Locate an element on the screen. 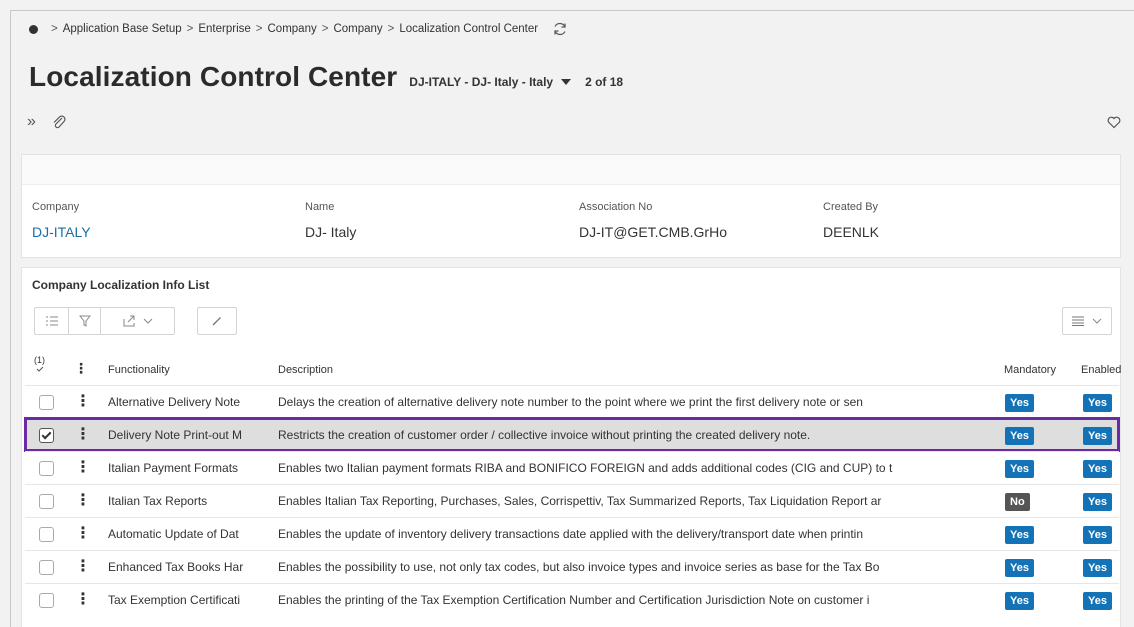 Image resolution: width=1134 pixels, height=627 pixels. record-count: 2 of 18 is located at coordinates (604, 82).